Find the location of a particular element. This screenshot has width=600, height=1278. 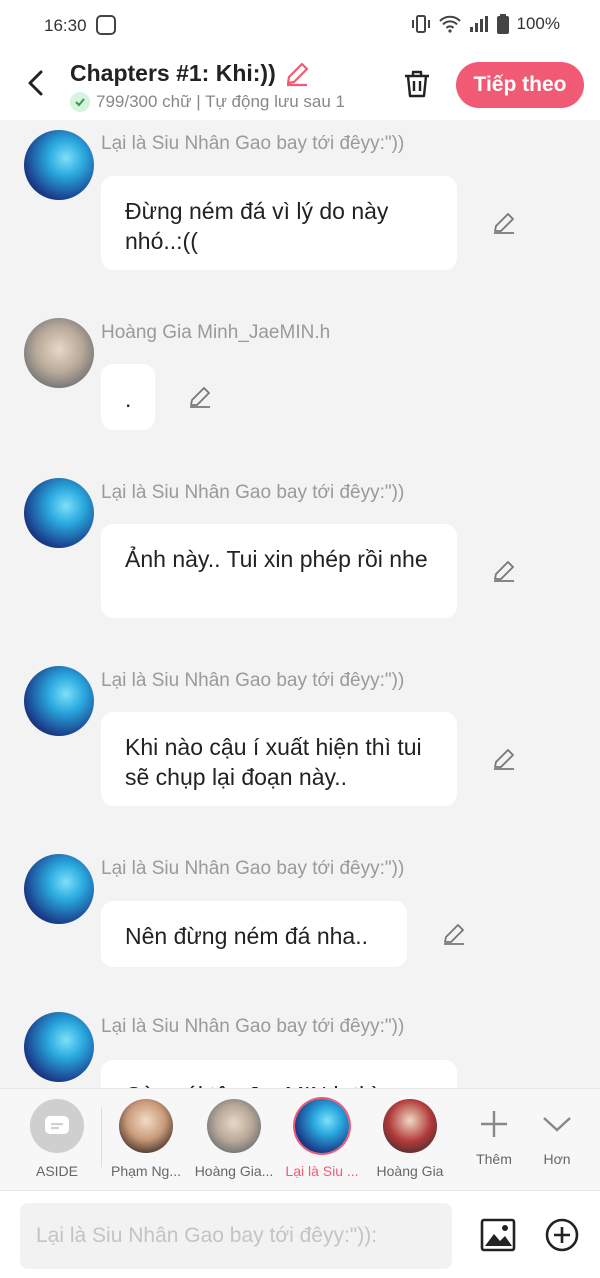

battery-icon is located at coordinates (502, 24).